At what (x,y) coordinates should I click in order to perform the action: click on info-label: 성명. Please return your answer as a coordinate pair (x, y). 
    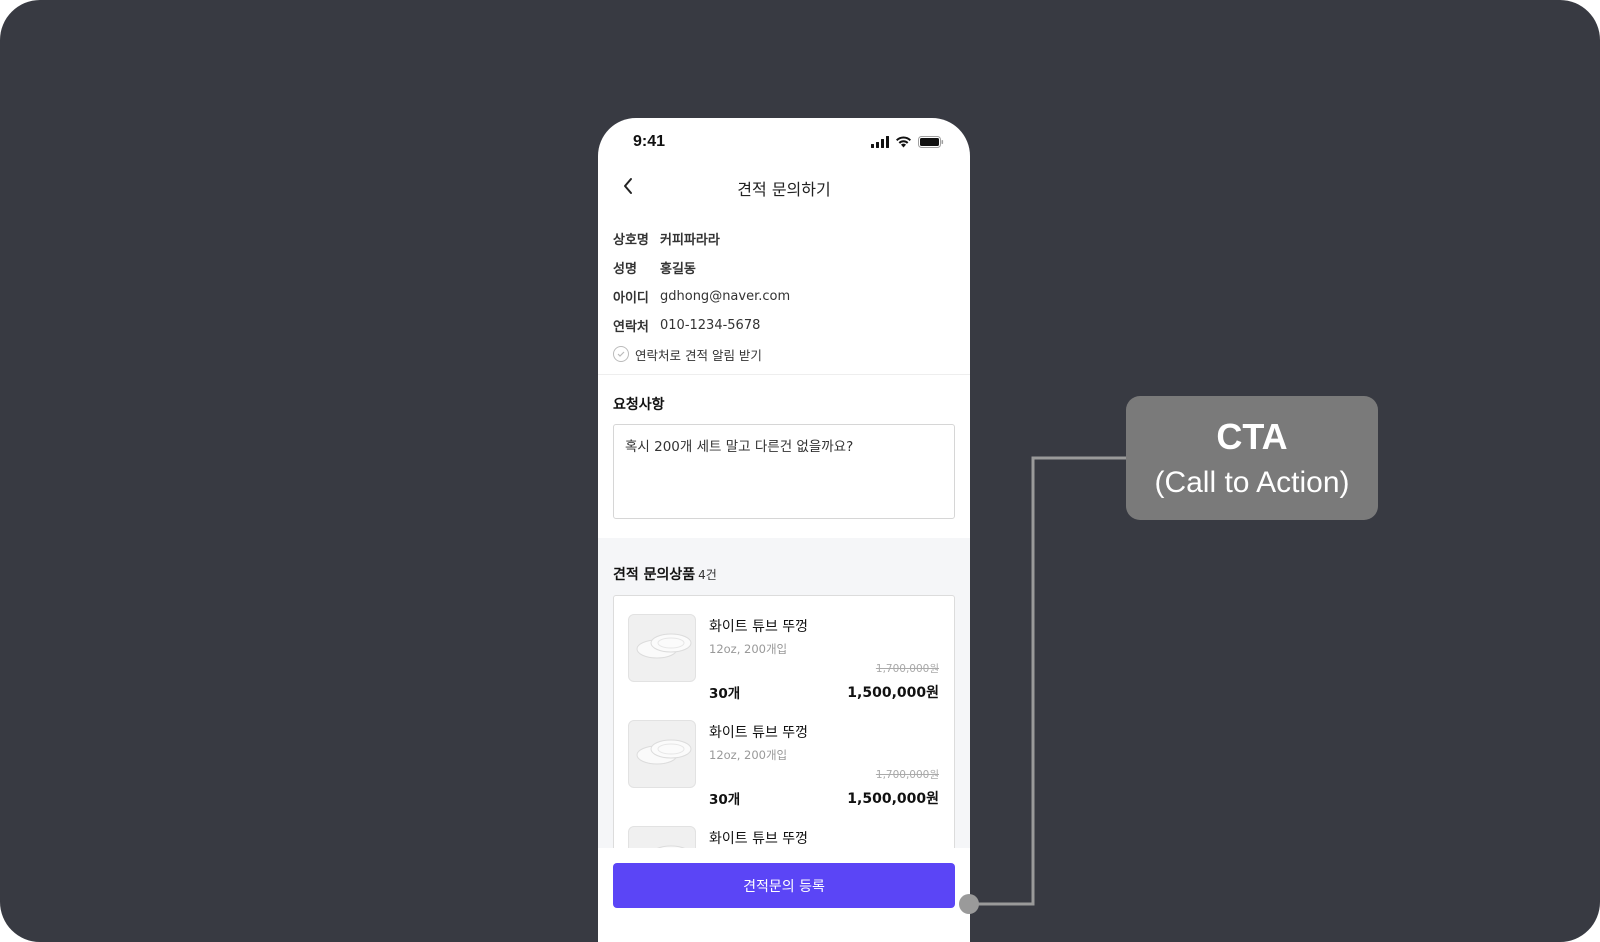
    Looking at the image, I should click on (625, 269).